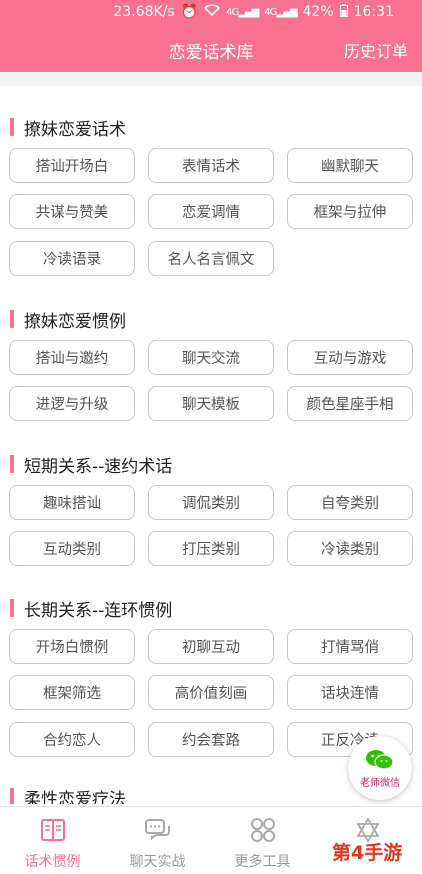 The height and width of the screenshot is (874, 422). I want to click on network-speed: 23.68K/s, so click(144, 12).